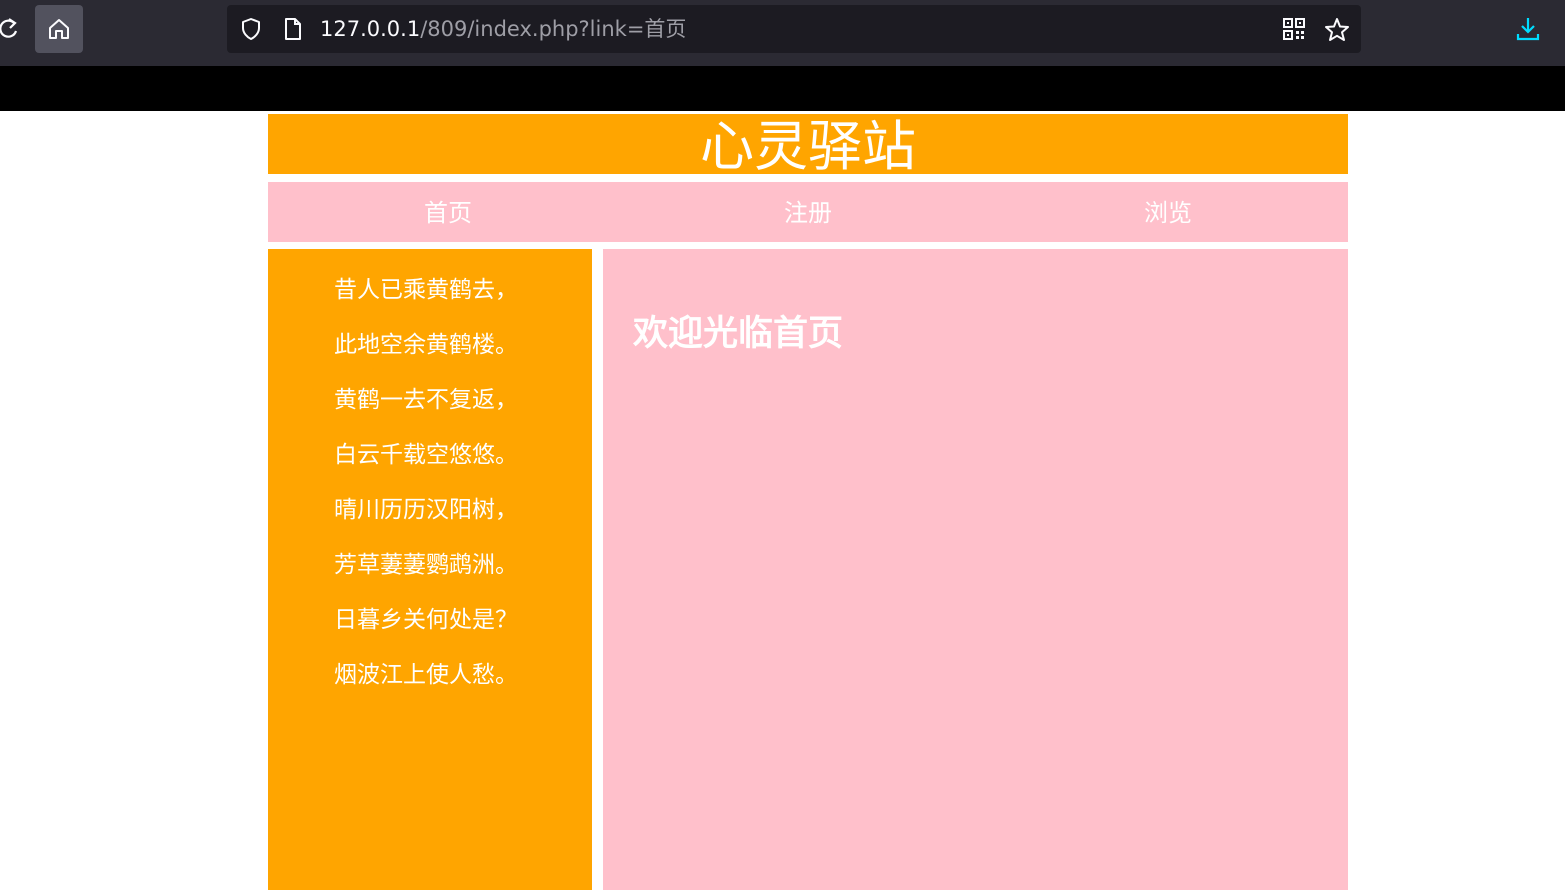  I want to click on reload-icon, so click(10, 29).